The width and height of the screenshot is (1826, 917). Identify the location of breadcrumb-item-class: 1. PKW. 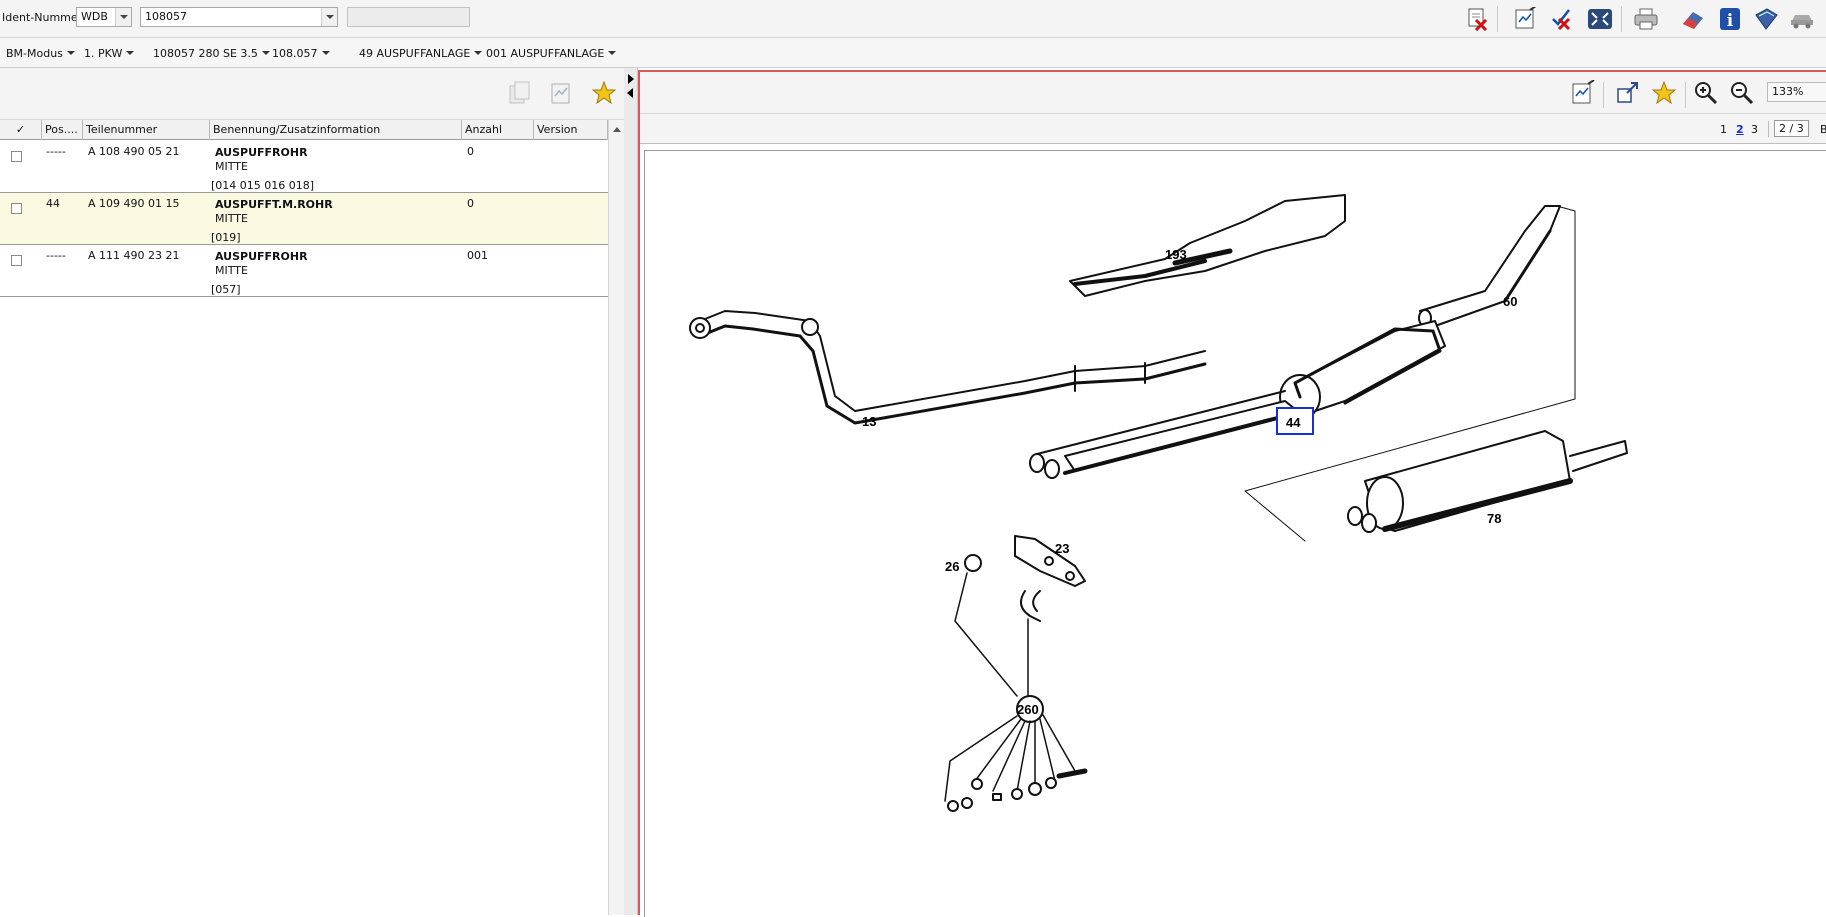
(109, 53).